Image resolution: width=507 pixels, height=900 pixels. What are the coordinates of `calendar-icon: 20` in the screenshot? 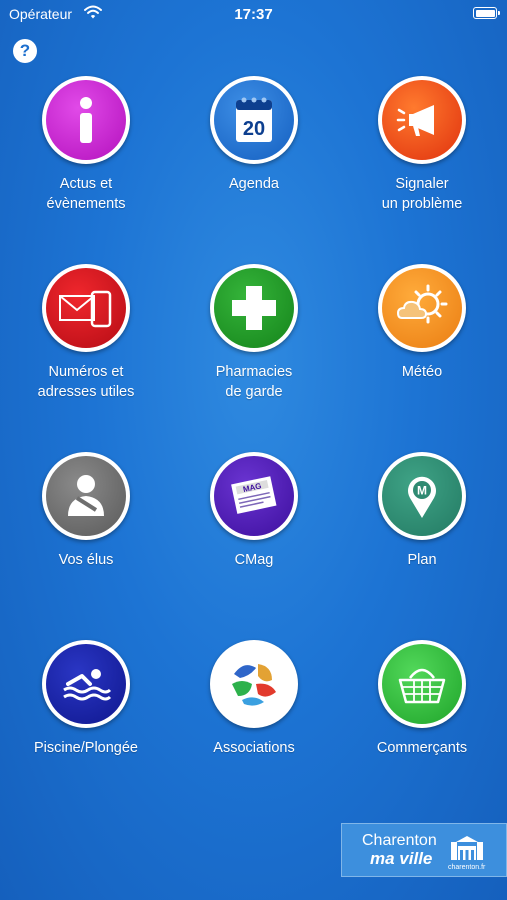 It's located at (254, 120).